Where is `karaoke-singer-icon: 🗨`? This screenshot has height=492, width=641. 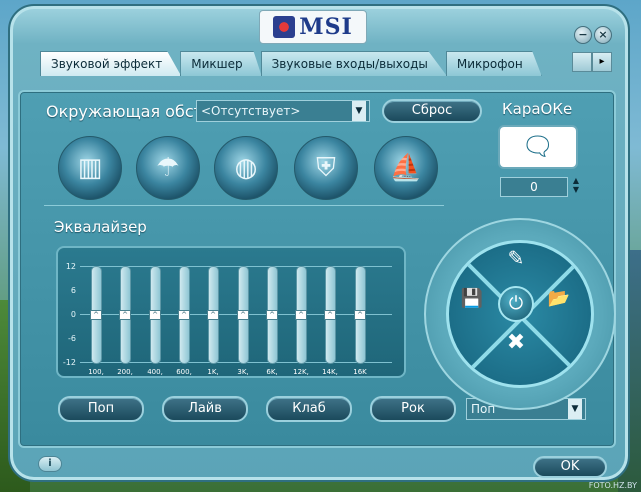
karaoke-singer-icon: 🗨 is located at coordinates (538, 147).